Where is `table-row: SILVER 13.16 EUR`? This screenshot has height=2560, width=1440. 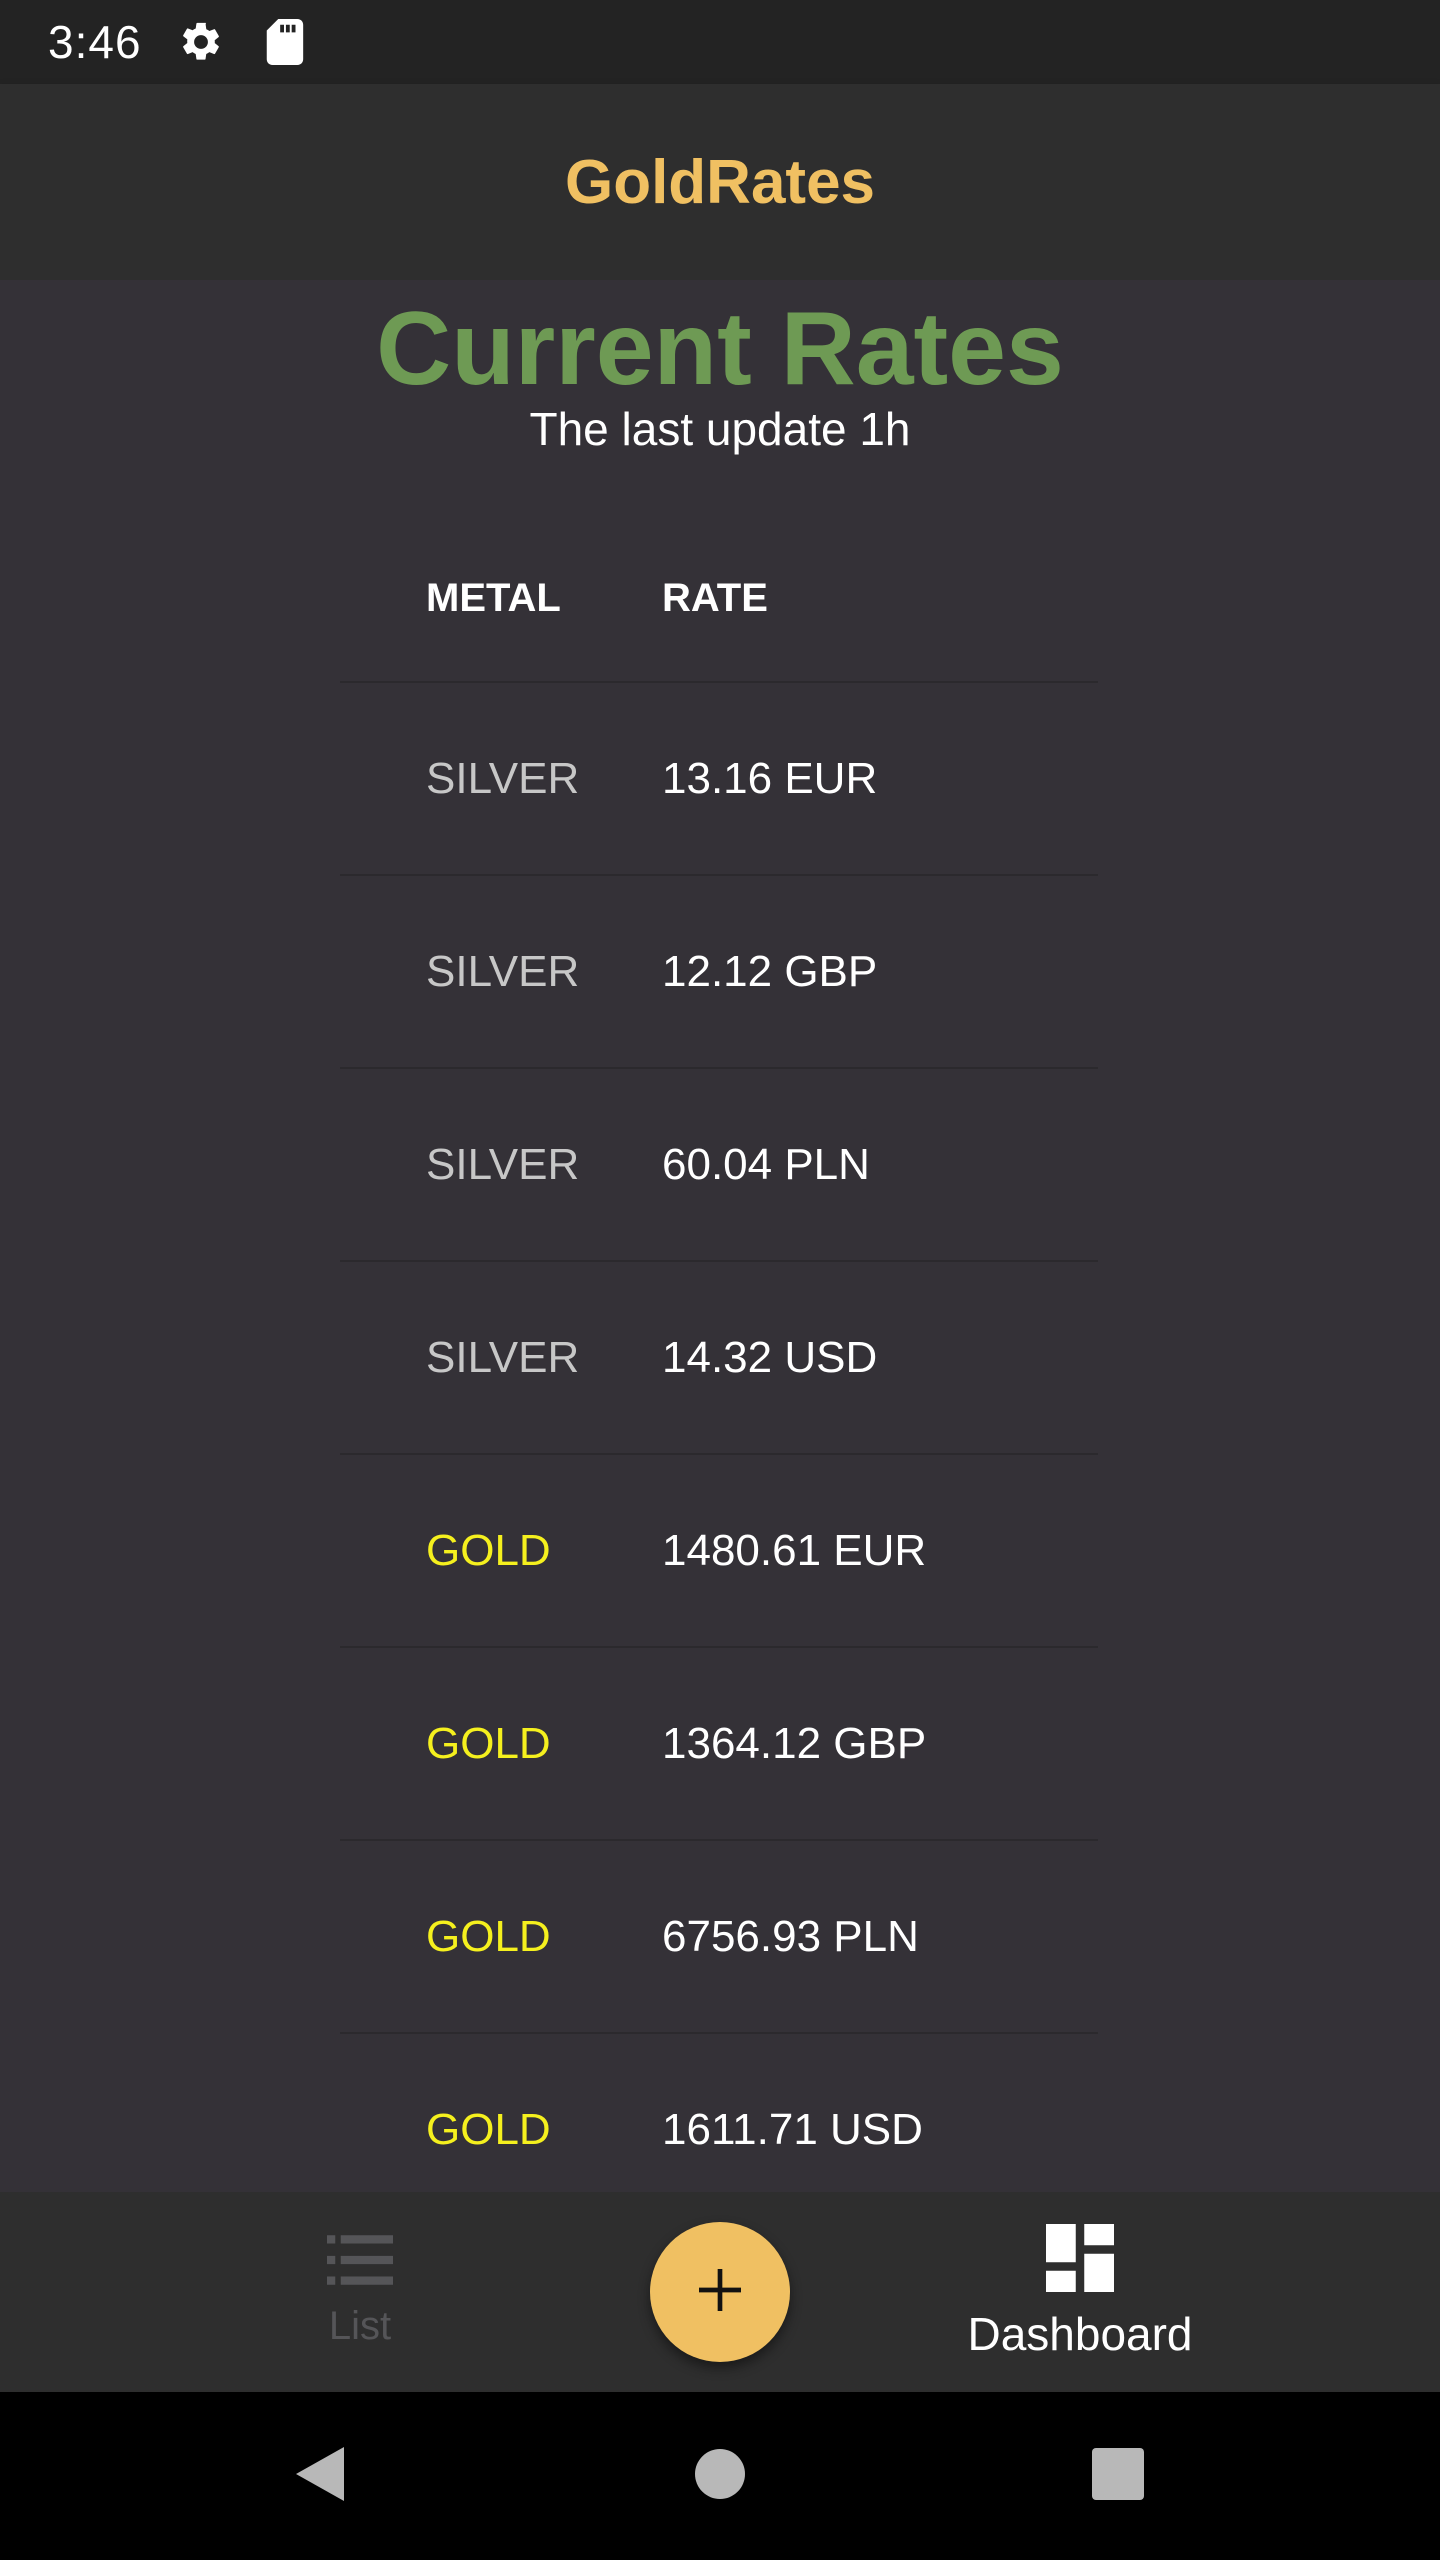
table-row: SILVER 13.16 EUR is located at coordinates (719, 779).